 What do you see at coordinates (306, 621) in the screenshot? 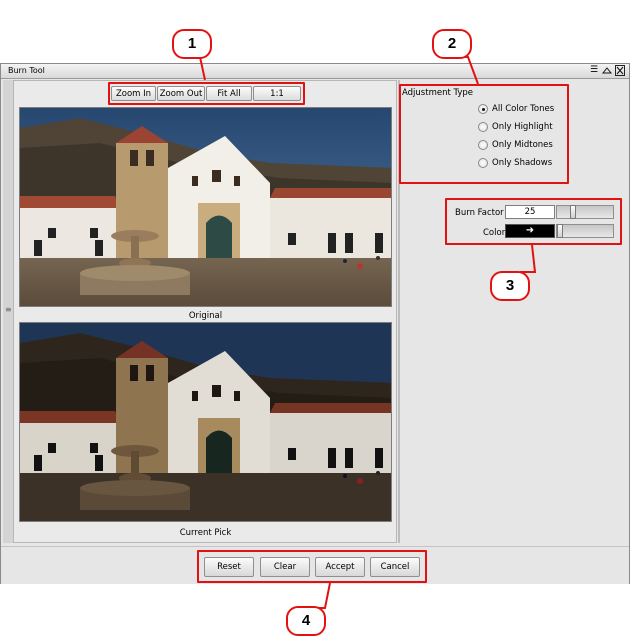
I see `callout-4: 4` at bounding box center [306, 621].